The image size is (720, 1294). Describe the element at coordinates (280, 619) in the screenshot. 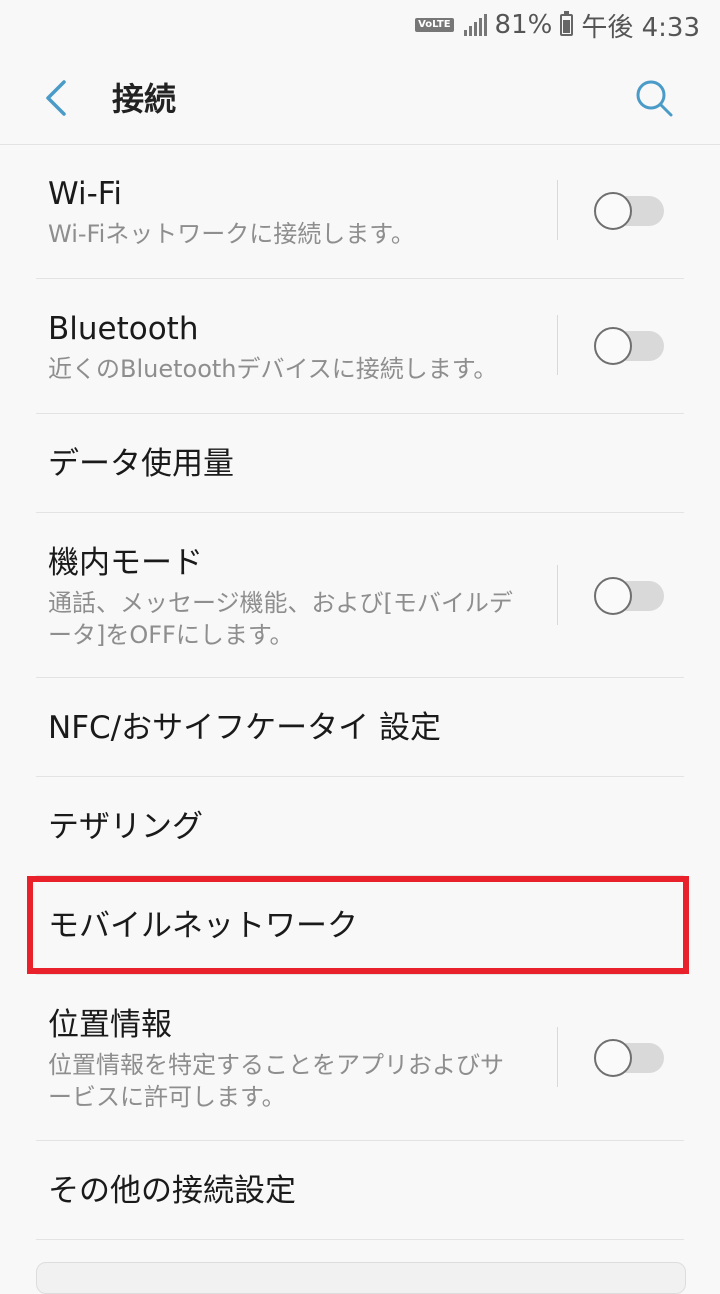

I see `list-item-description: 通話、メッセージ機能、および[モバイルデータ]をOFFにします。` at that location.